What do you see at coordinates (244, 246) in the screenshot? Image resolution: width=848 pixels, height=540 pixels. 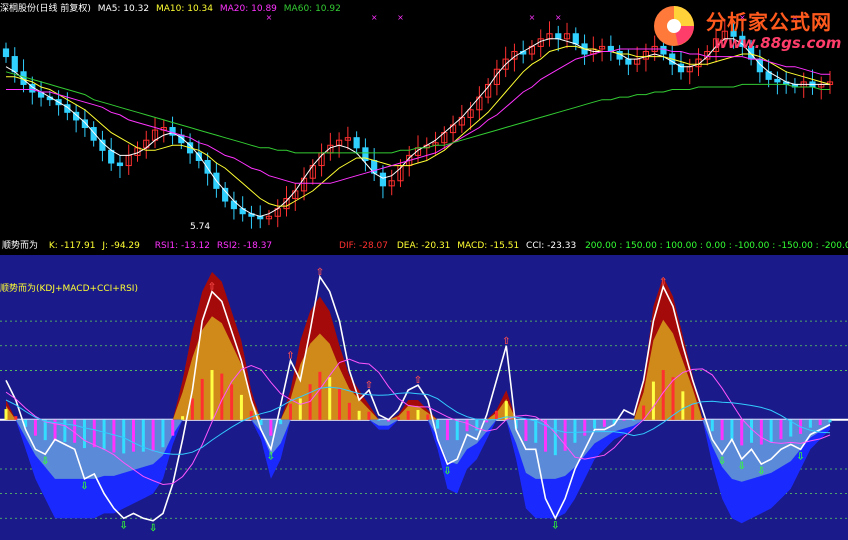 I see `rsi2-value: RSI2: -18.37` at bounding box center [244, 246].